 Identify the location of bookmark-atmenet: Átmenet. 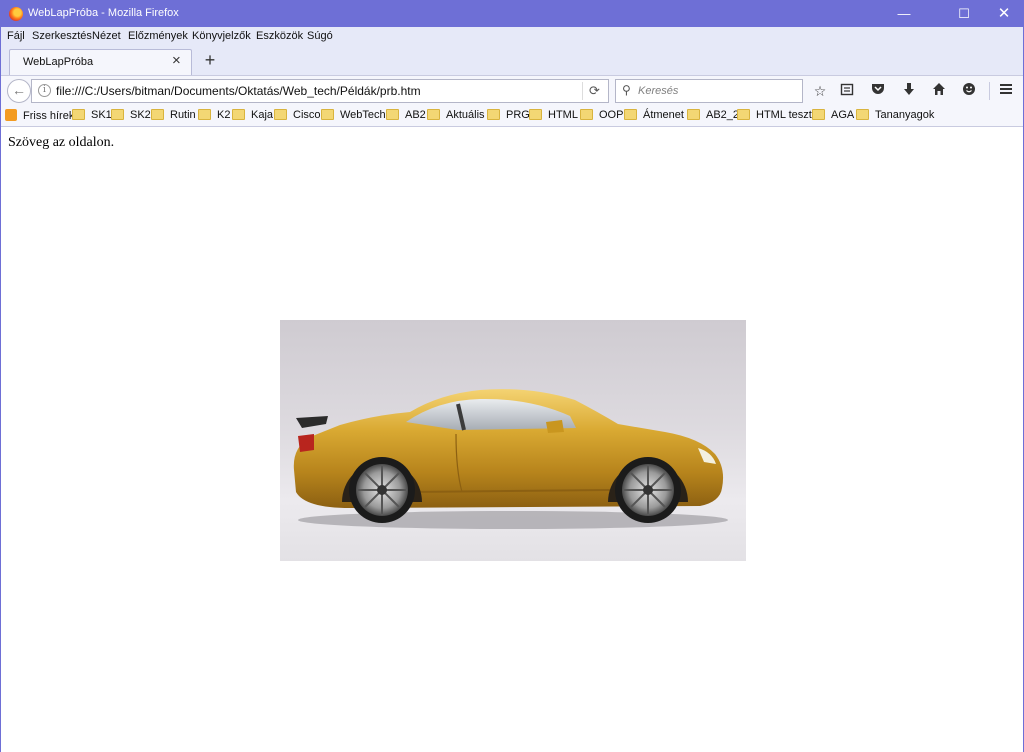
(654, 115).